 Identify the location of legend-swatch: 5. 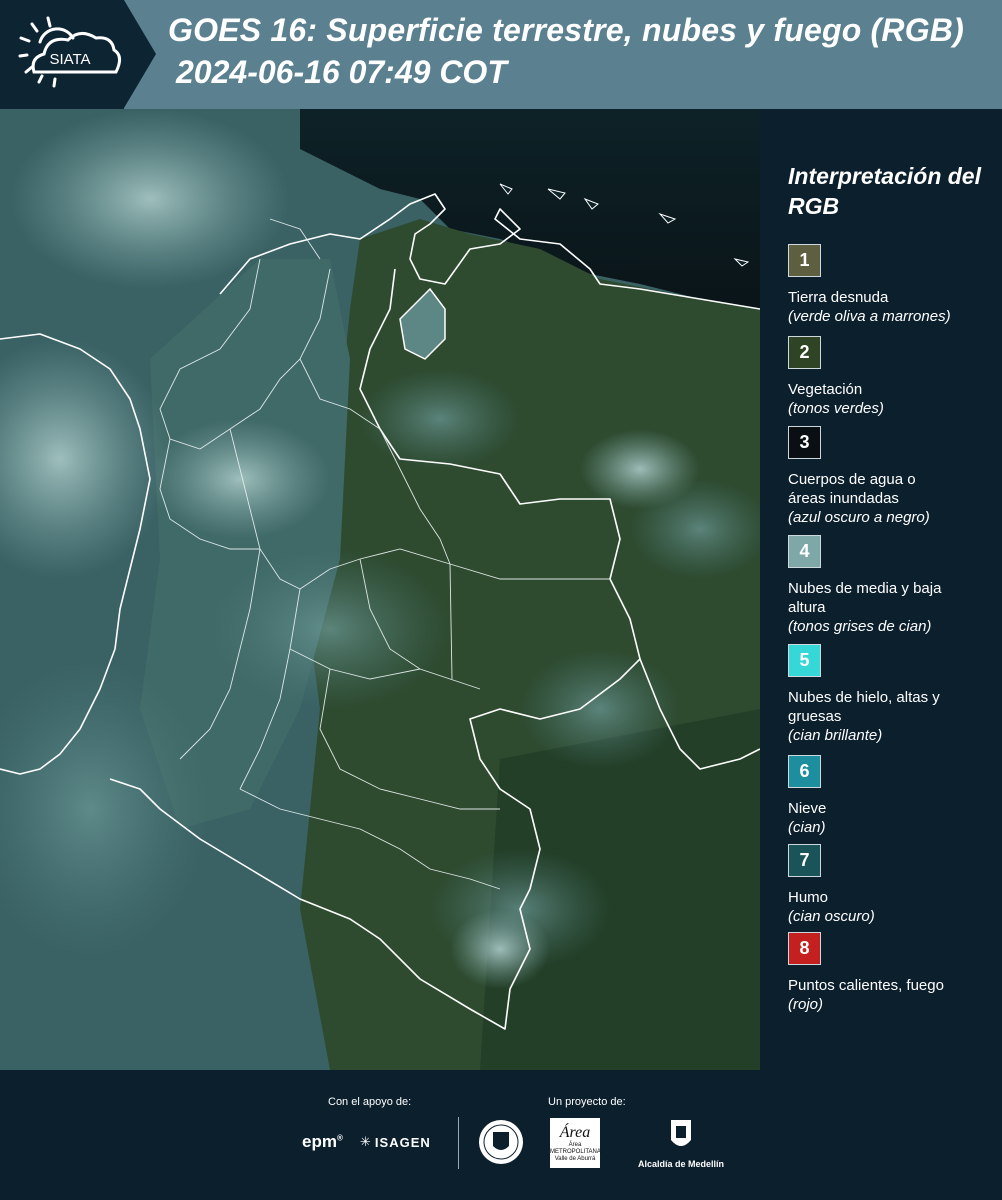
(804, 660).